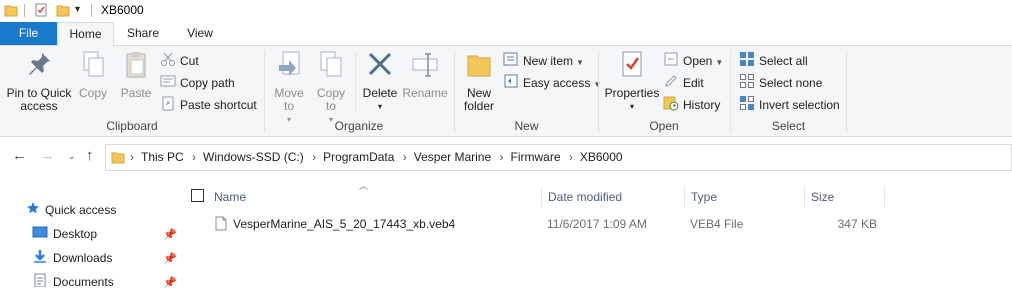  What do you see at coordinates (122, 10) in the screenshot?
I see `window-title: XB6000` at bounding box center [122, 10].